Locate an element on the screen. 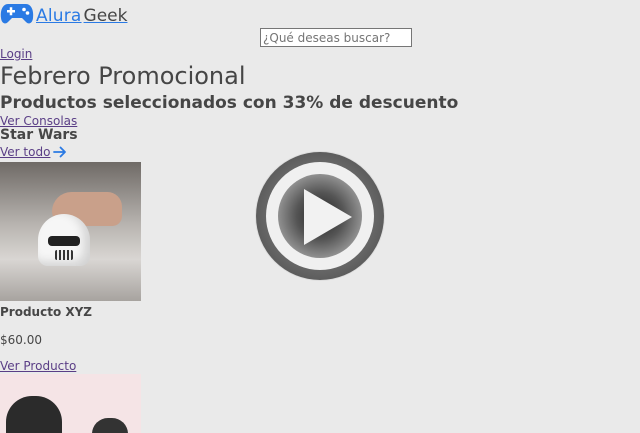 This screenshot has width=640, height=433. see-all-label: Ver todo is located at coordinates (25, 152).